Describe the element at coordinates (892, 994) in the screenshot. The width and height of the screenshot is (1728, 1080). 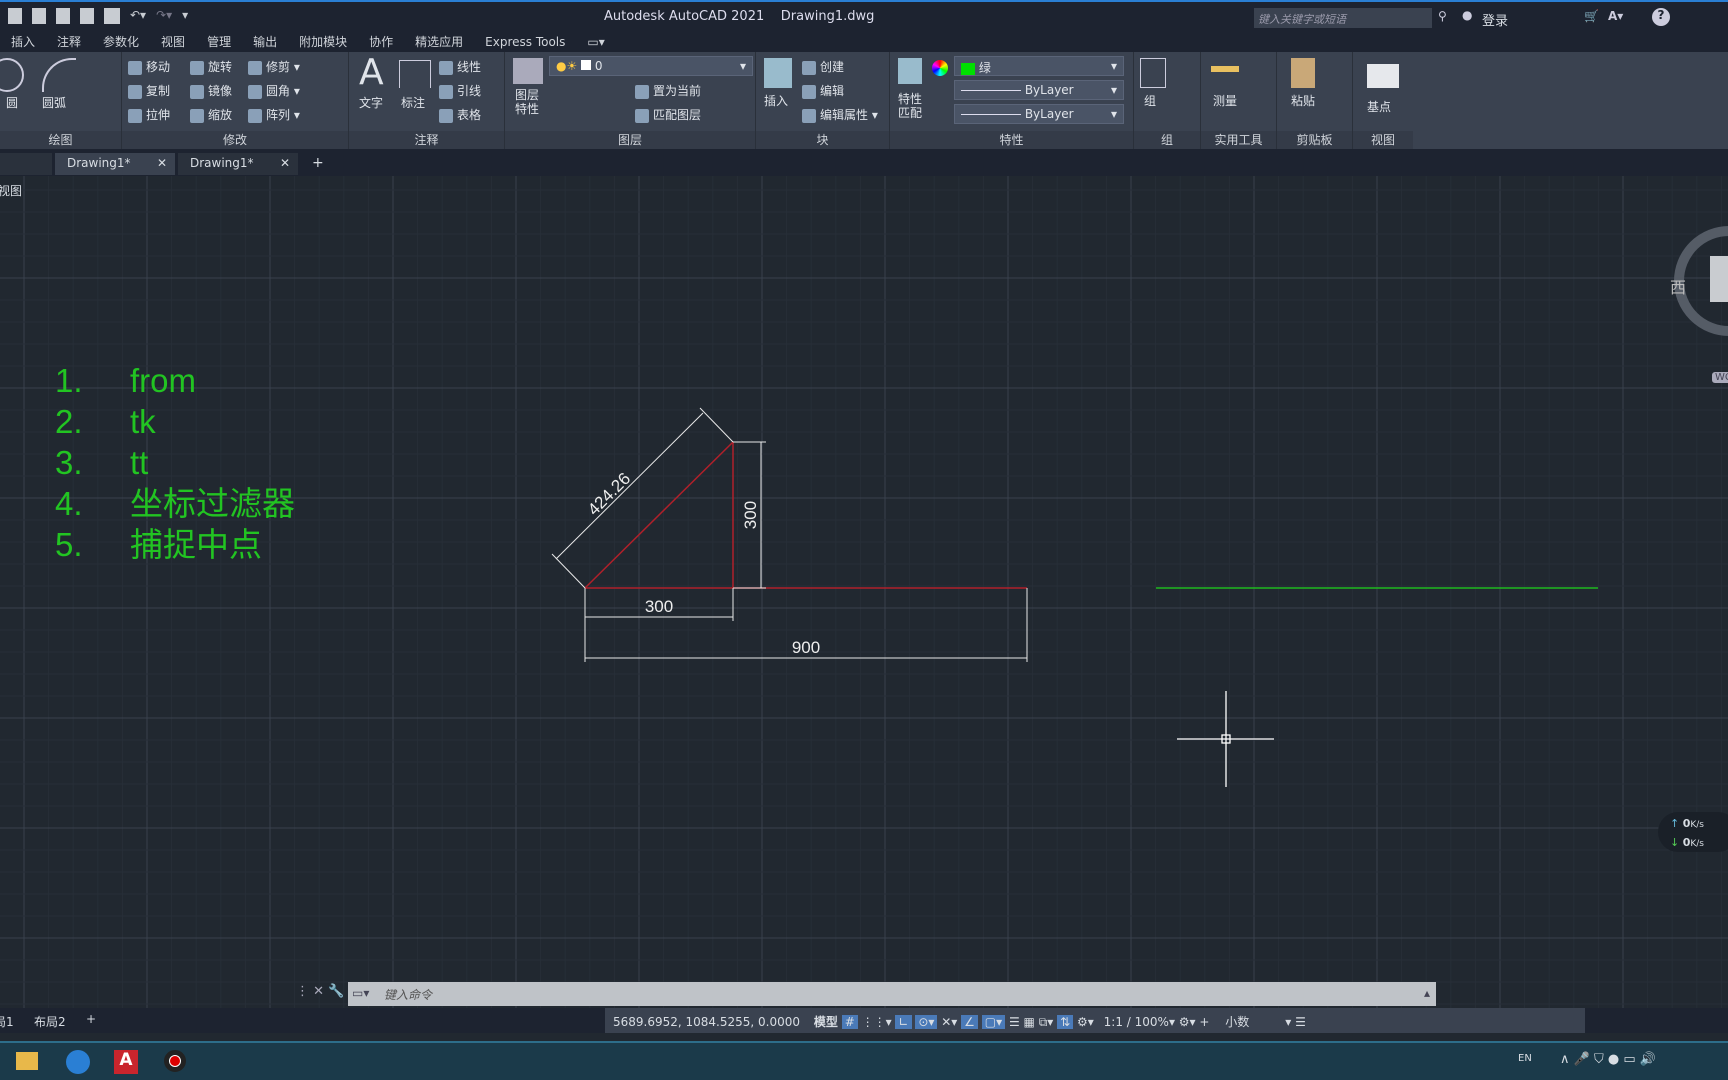
I see `command-input: ▭▾ 键入命令 ▴` at that location.